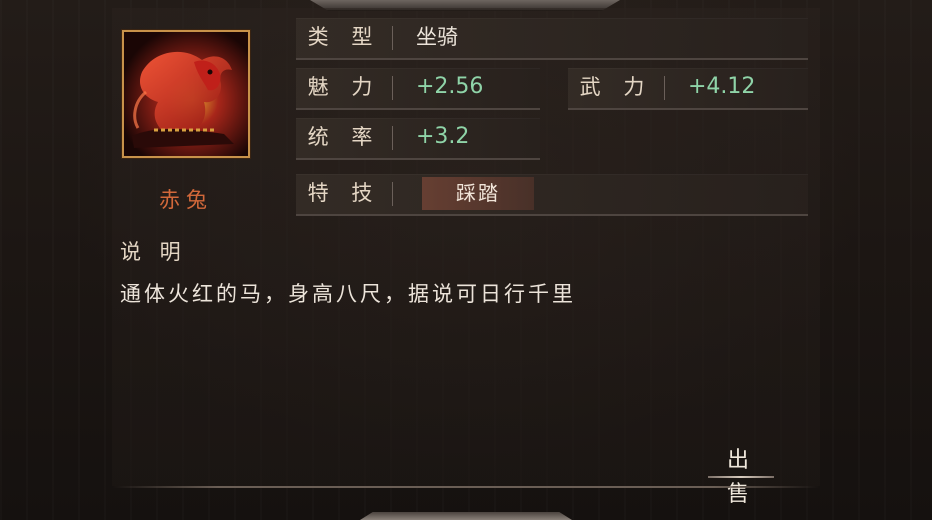 The image size is (932, 520). What do you see at coordinates (437, 37) in the screenshot?
I see `type-value: 坐骑` at bounding box center [437, 37].